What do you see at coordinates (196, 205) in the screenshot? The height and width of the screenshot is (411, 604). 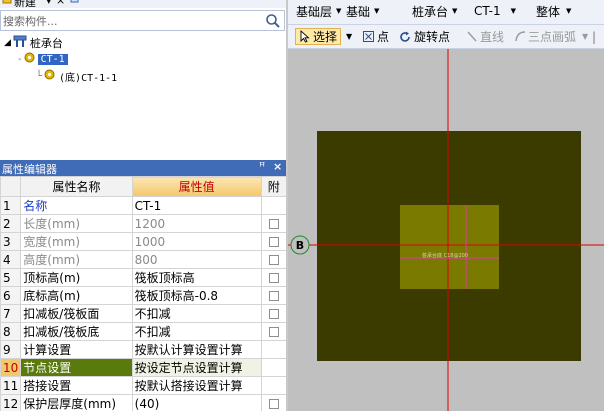 I see `property-value-cell: CT-1` at bounding box center [196, 205].